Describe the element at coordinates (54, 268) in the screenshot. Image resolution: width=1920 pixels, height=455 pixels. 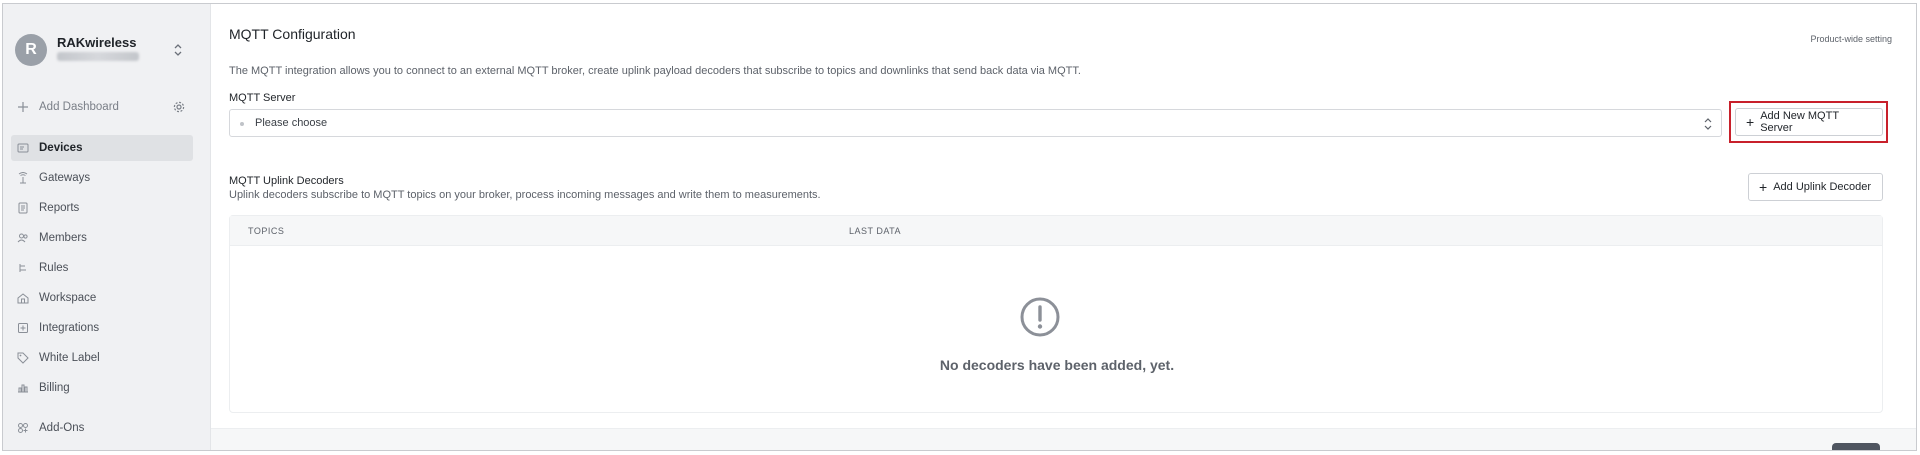
I see `sidebar-item-label: Rules` at that location.